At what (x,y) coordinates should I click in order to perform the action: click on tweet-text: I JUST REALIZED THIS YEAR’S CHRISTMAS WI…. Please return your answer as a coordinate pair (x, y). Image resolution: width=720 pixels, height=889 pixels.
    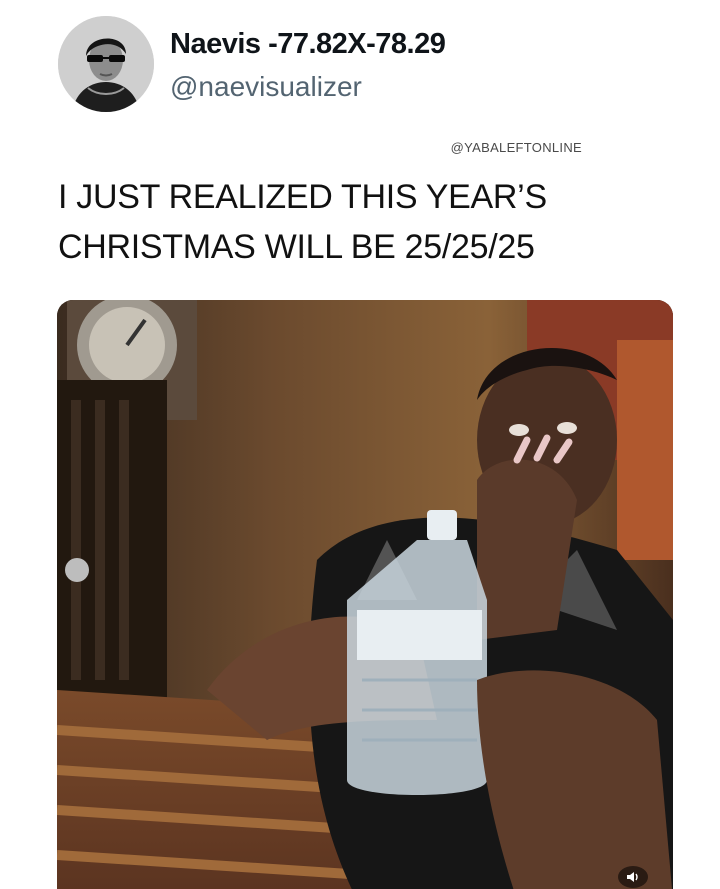
    Looking at the image, I should click on (302, 222).